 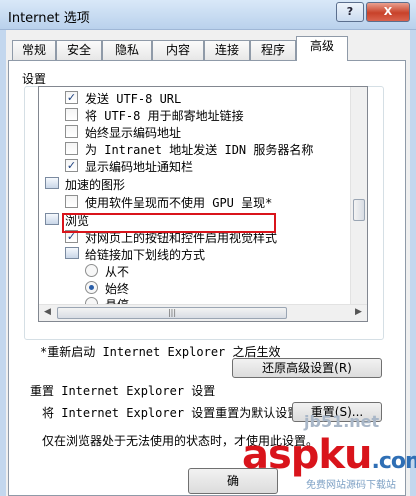 I want to click on settings-label: 设置, so click(x=34, y=79).